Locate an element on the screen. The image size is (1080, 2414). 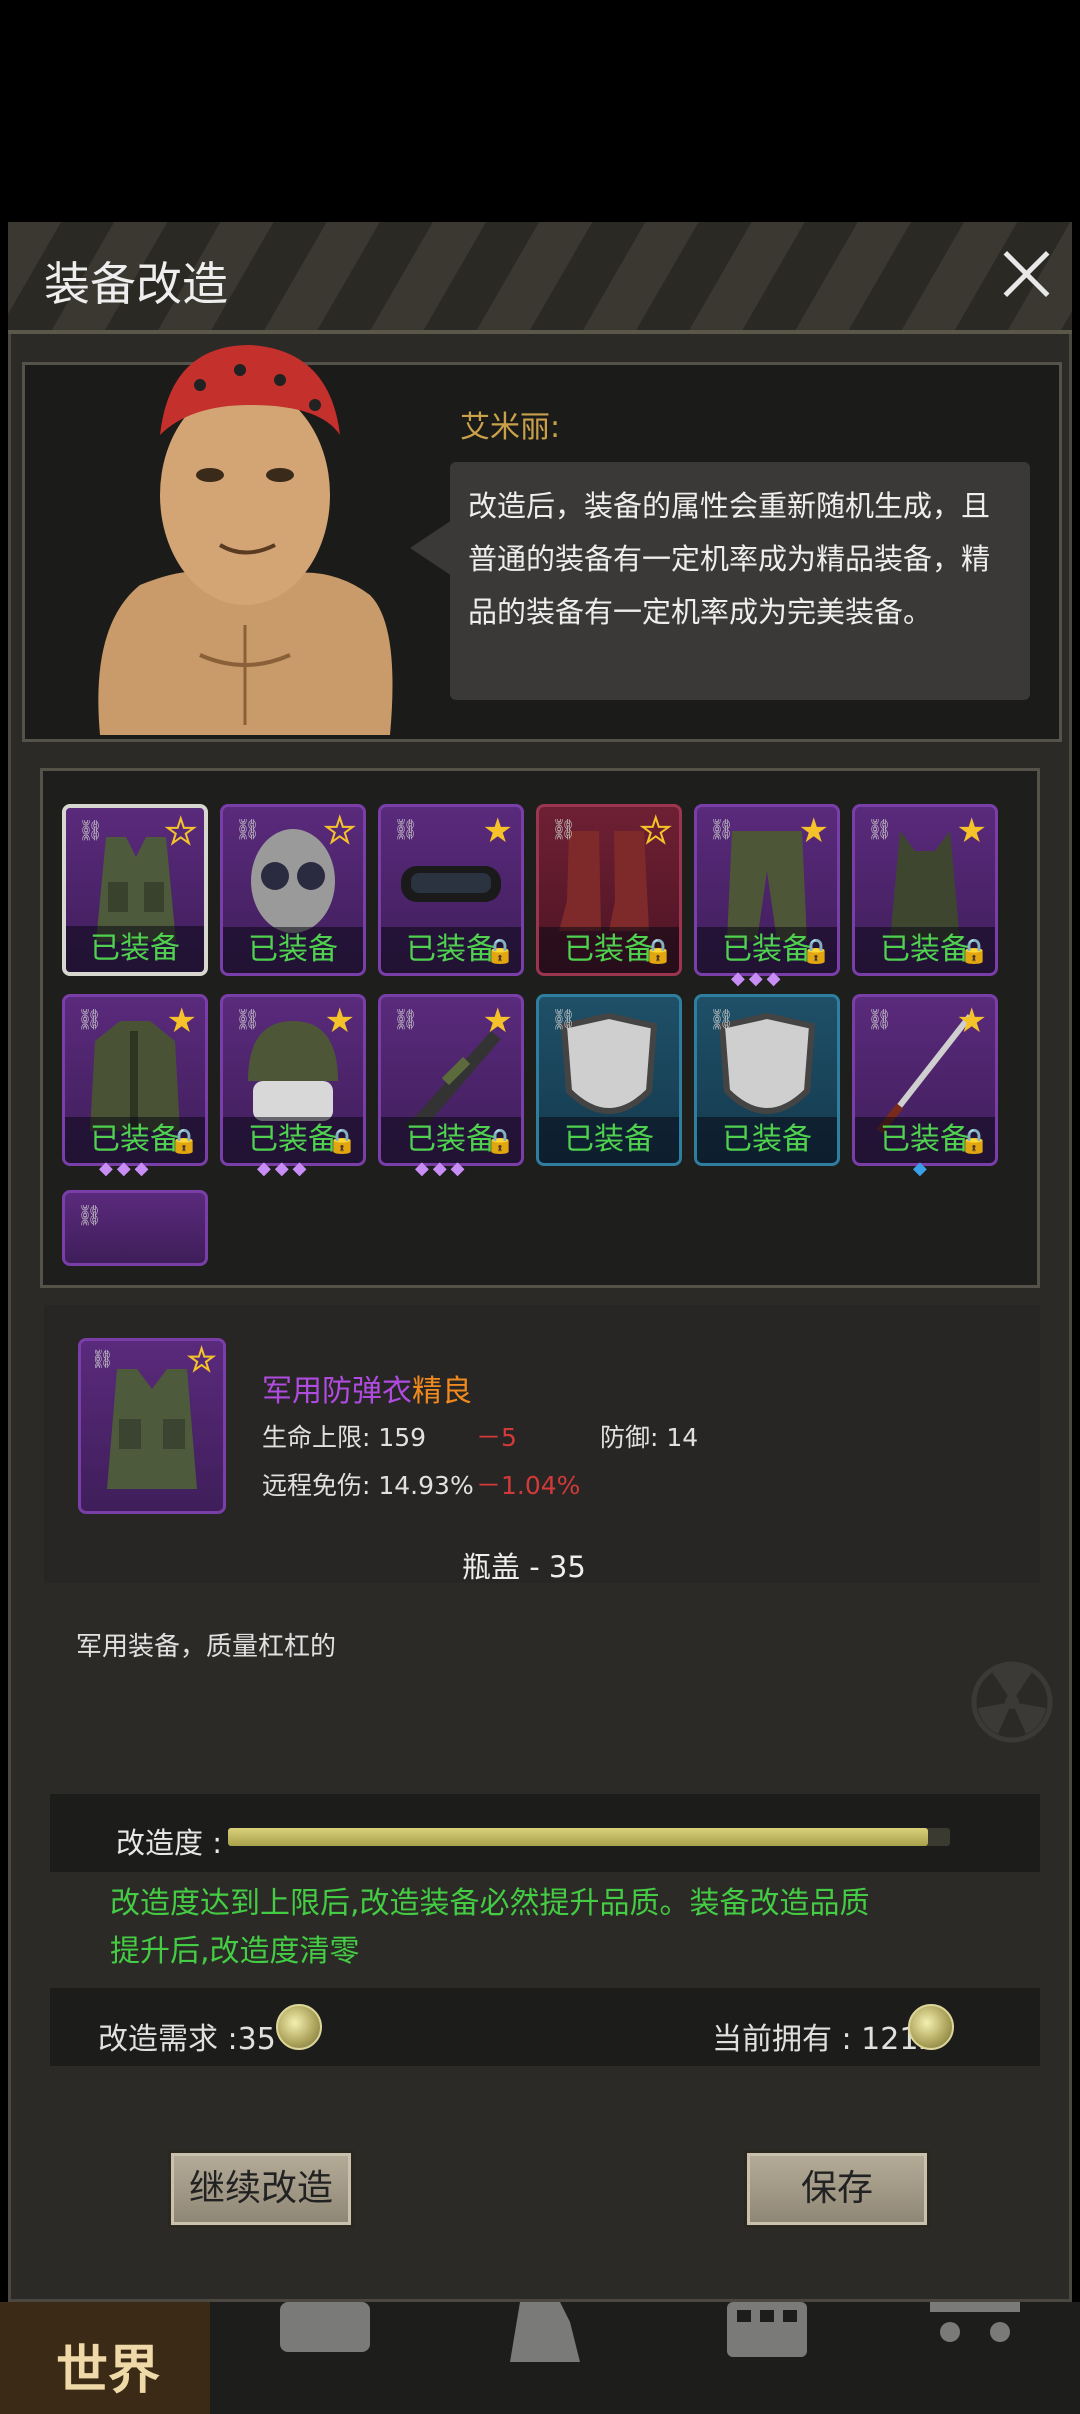
gem-sockets: ◆ is located at coordinates (922, 1168).